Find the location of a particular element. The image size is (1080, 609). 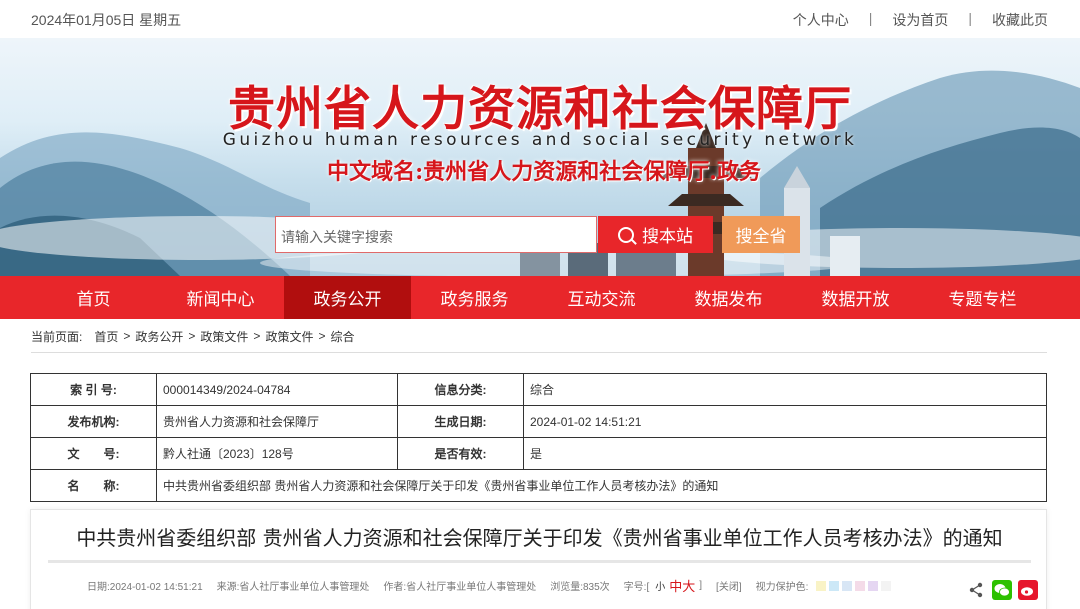

main-nav: 首页 新闻中心 政务公开 政务服务 互动交流 数据发布 数据开放 专题专栏 is located at coordinates (540, 297).